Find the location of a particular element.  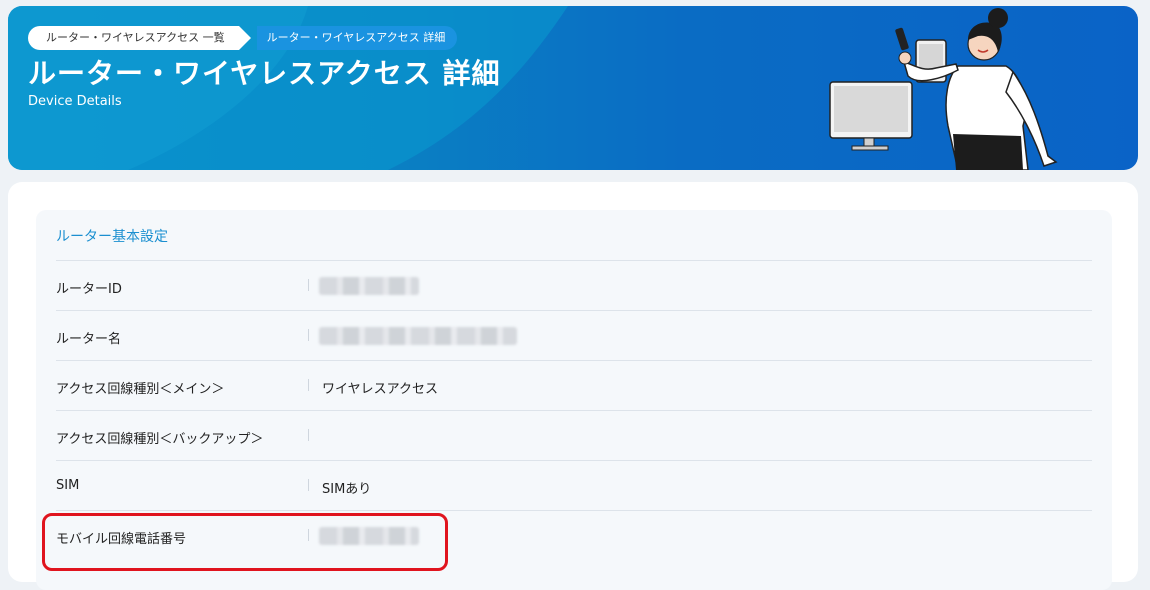

page-subtitle: Device Details is located at coordinates (75, 101).